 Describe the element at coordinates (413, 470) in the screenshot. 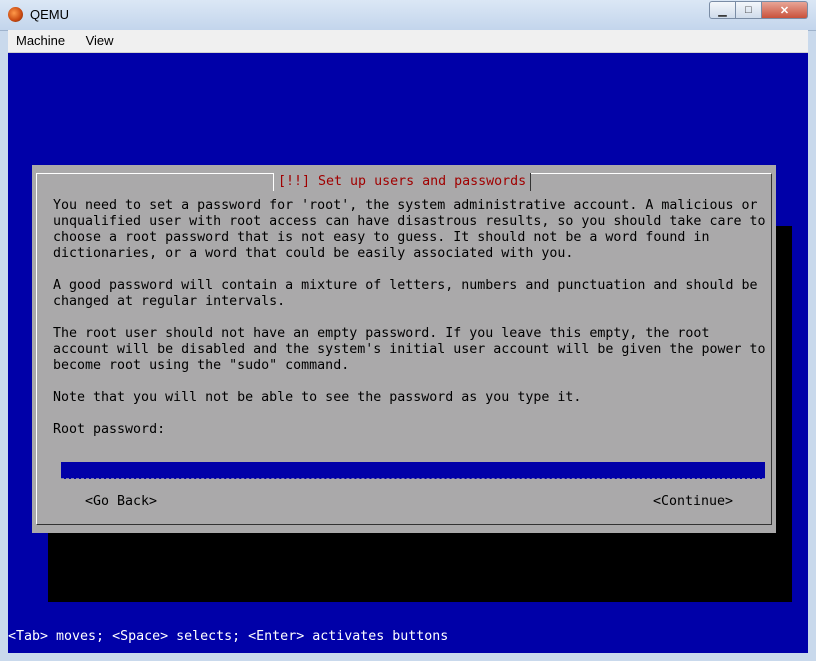

I see `root-password-input` at that location.